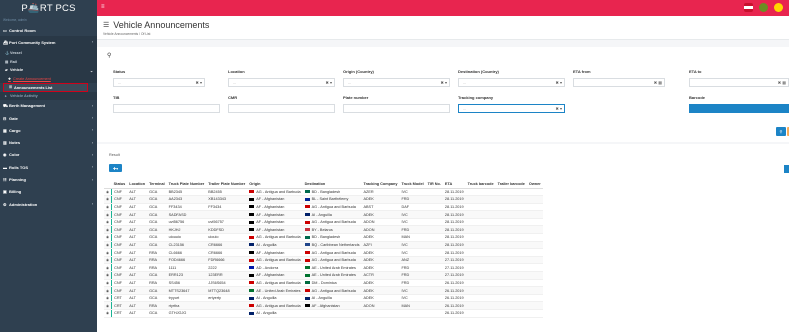 This screenshot has width=789, height=332. Describe the element at coordinates (380, 184) in the screenshot. I see `column-header: Tracking Company` at that location.